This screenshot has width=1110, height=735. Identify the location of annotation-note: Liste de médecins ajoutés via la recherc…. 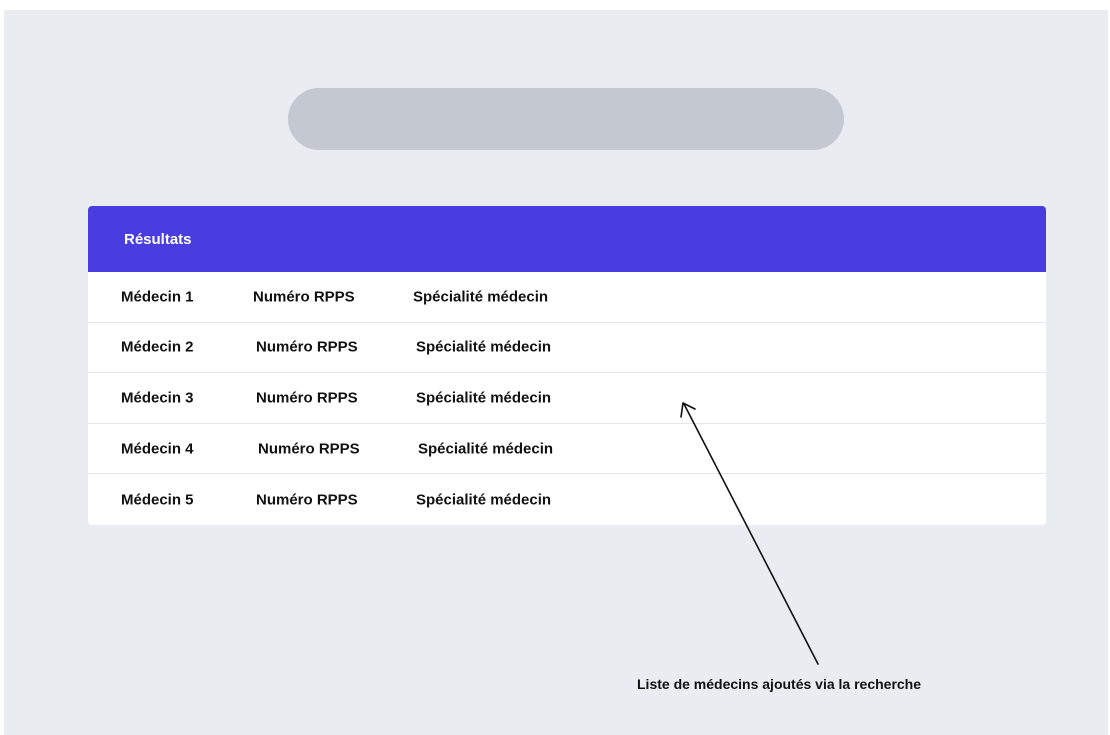
(779, 684).